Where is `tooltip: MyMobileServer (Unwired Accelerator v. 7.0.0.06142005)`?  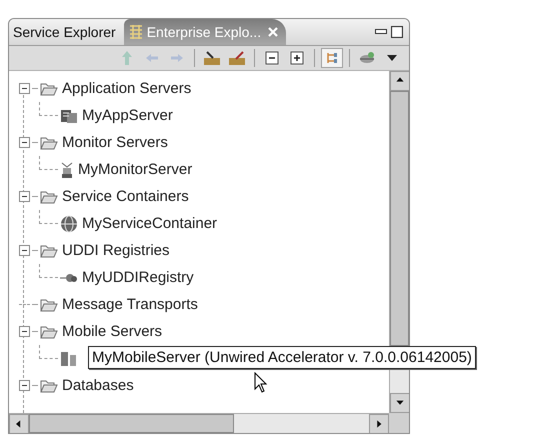 tooltip: MyMobileServer (Unwired Accelerator v. 7.0.0.06142005) is located at coordinates (282, 357).